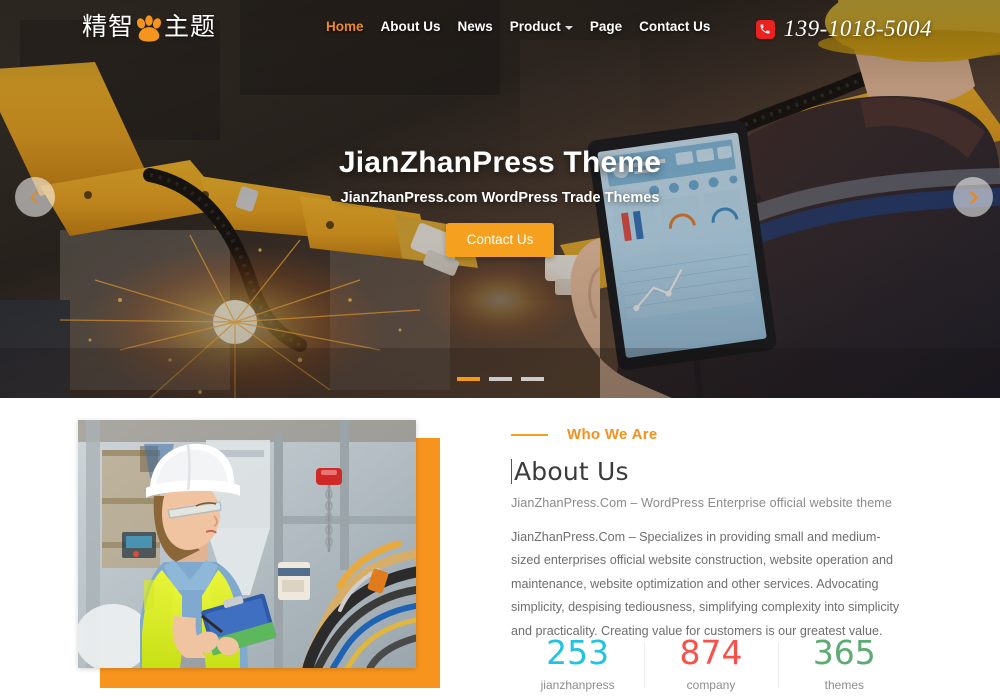 The width and height of the screenshot is (1000, 700). I want to click on about-photo-wrapper, so click(259, 554).